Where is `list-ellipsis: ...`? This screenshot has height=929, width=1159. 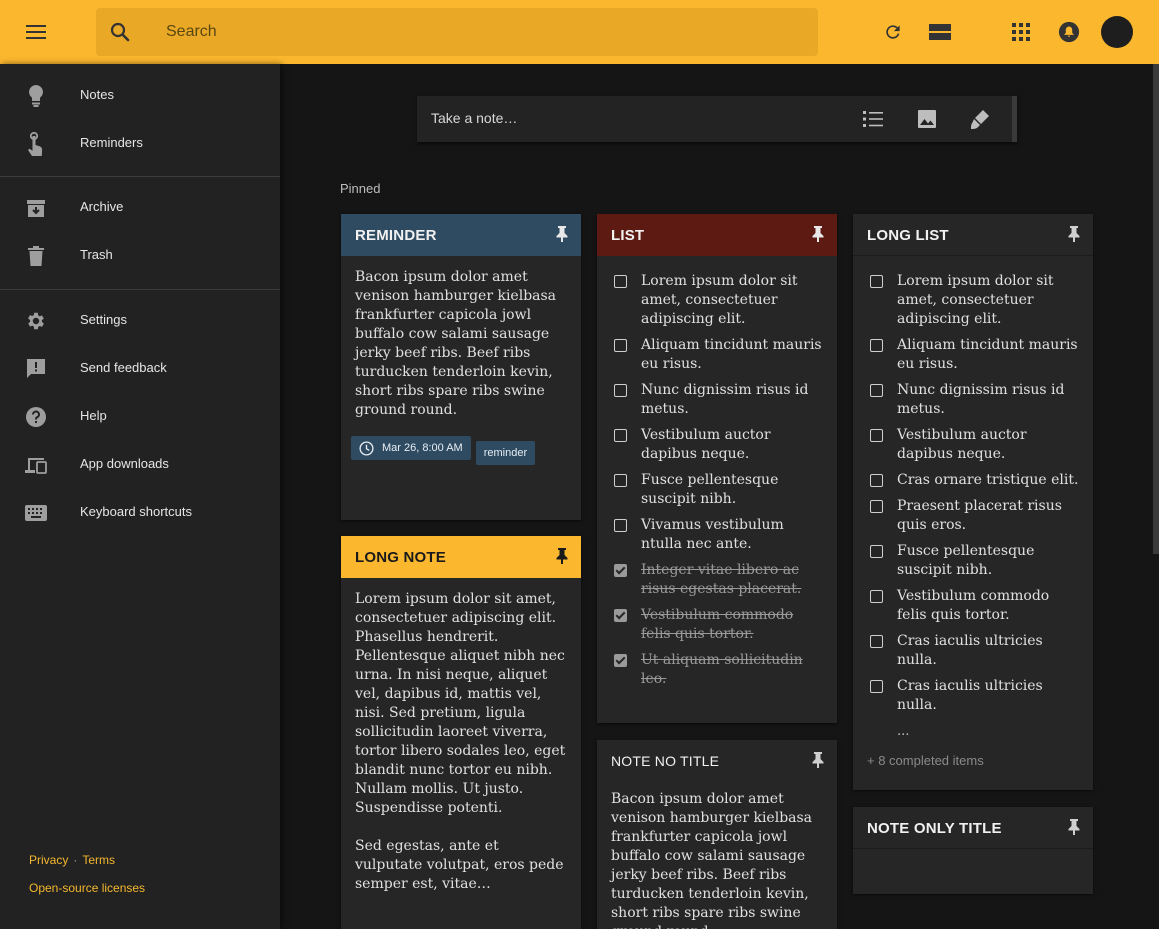
list-ellipsis: ... is located at coordinates (903, 731).